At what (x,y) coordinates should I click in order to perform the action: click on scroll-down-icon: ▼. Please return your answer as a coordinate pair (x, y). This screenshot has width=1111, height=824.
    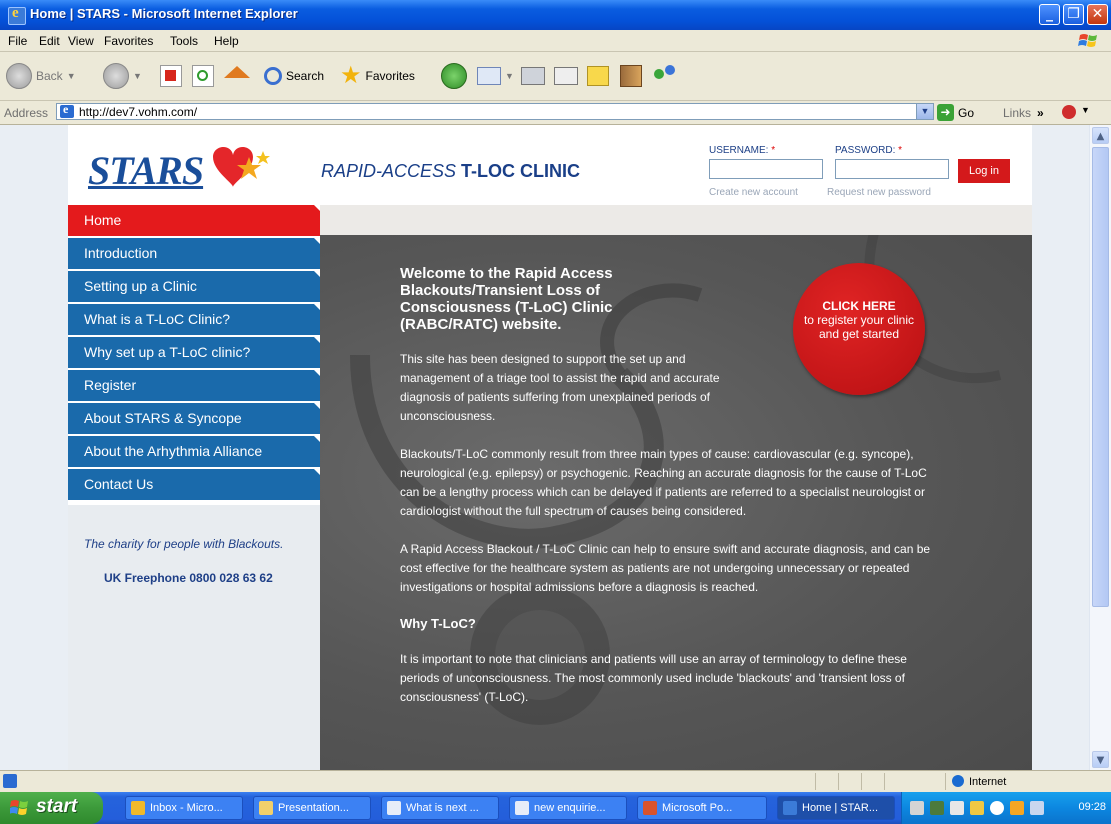
    Looking at the image, I should click on (1100, 759).